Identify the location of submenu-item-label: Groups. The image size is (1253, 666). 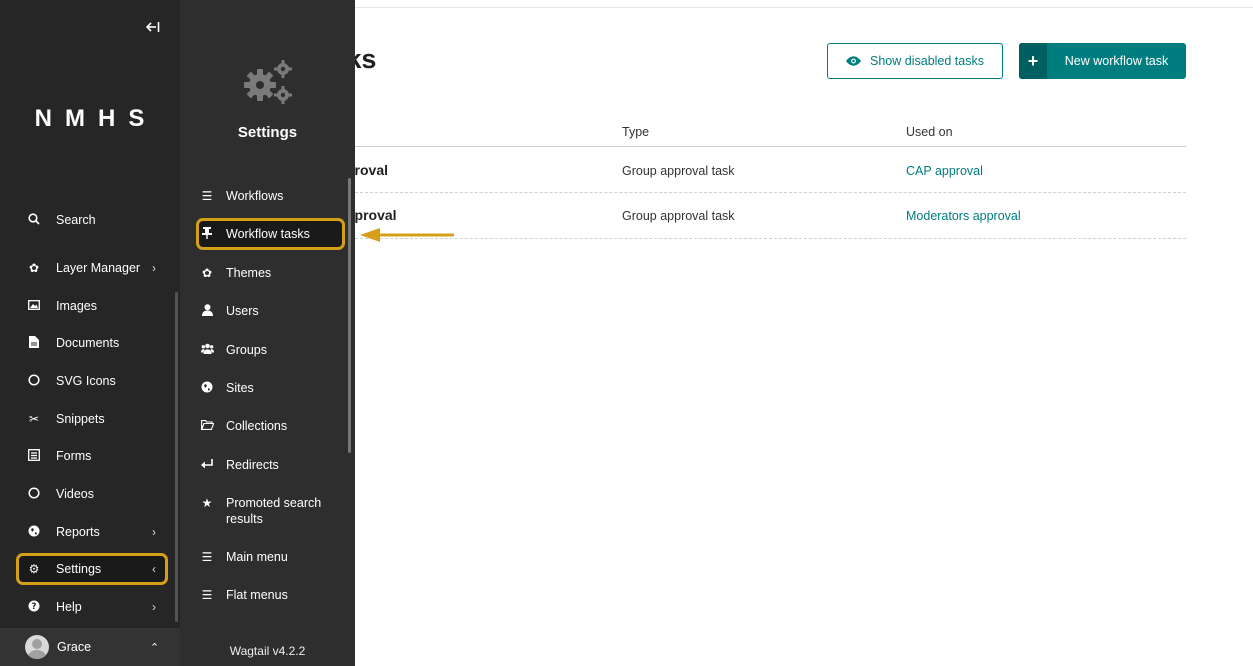
(246, 350).